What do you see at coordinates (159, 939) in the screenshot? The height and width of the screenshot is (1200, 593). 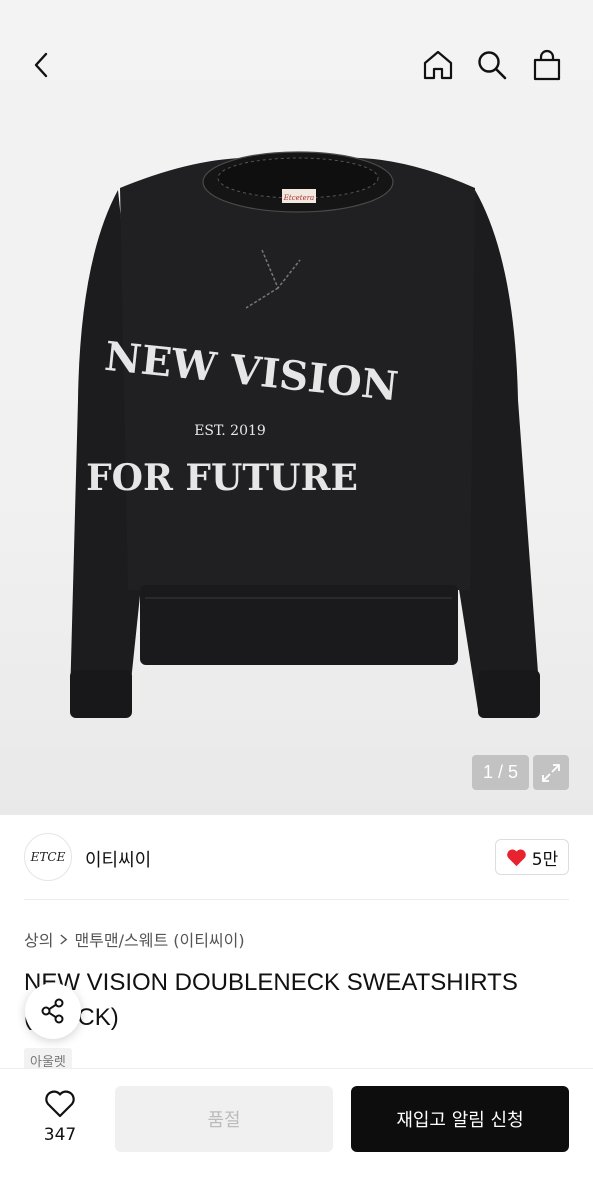 I see `breadcrumb-level2: 맨투맨/스웨트 (이티씨이)` at bounding box center [159, 939].